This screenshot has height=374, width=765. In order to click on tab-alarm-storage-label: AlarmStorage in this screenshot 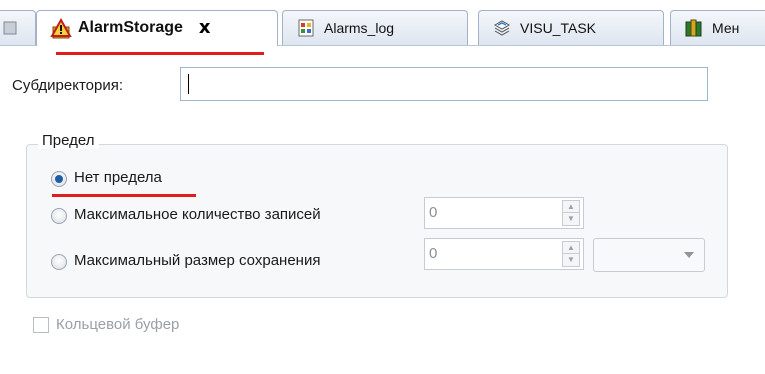, I will do `click(130, 27)`.